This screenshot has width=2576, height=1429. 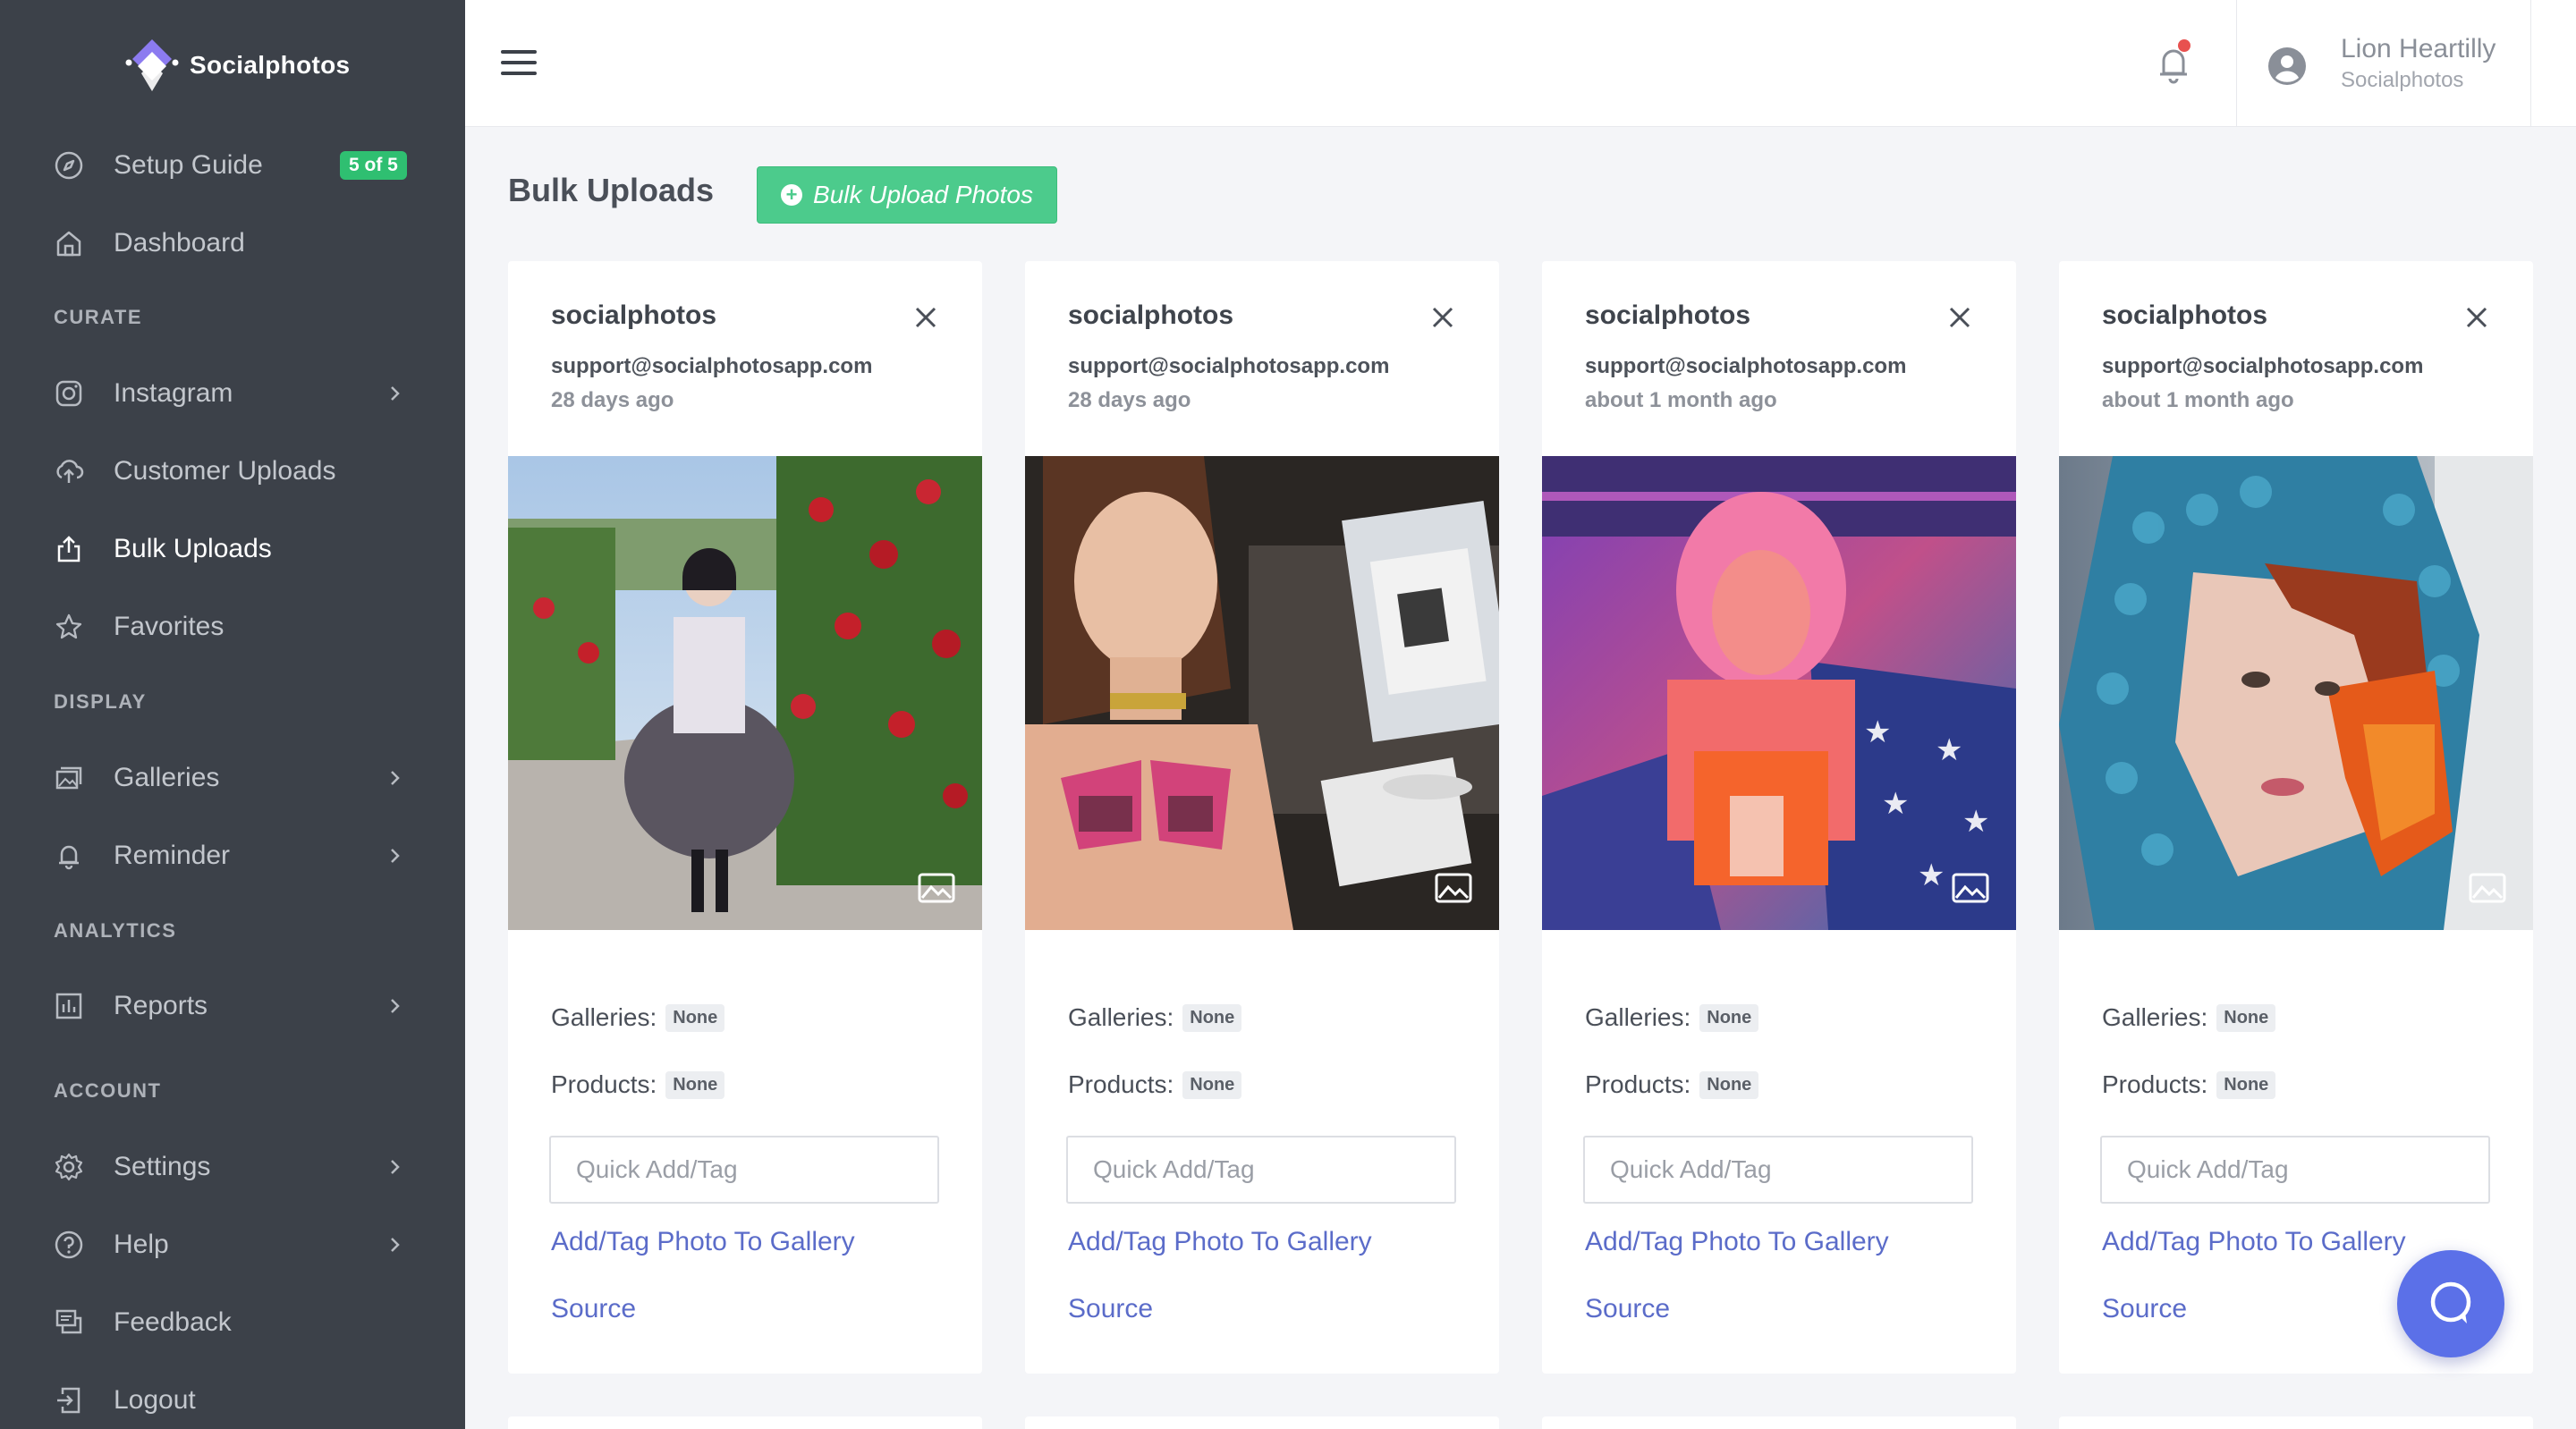 I want to click on user-organization: Socialphotos, so click(x=2402, y=80).